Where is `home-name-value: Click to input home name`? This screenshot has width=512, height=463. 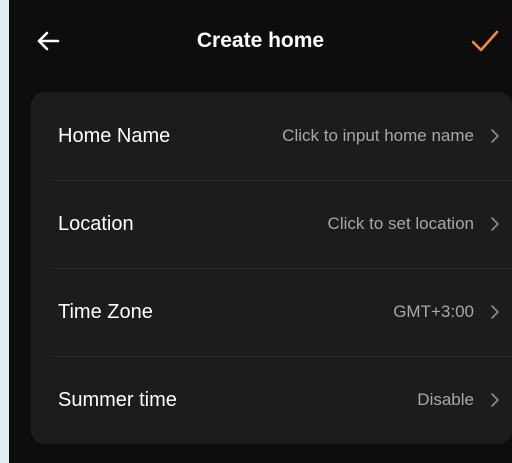
home-name-value: Click to input home name is located at coordinates (378, 135).